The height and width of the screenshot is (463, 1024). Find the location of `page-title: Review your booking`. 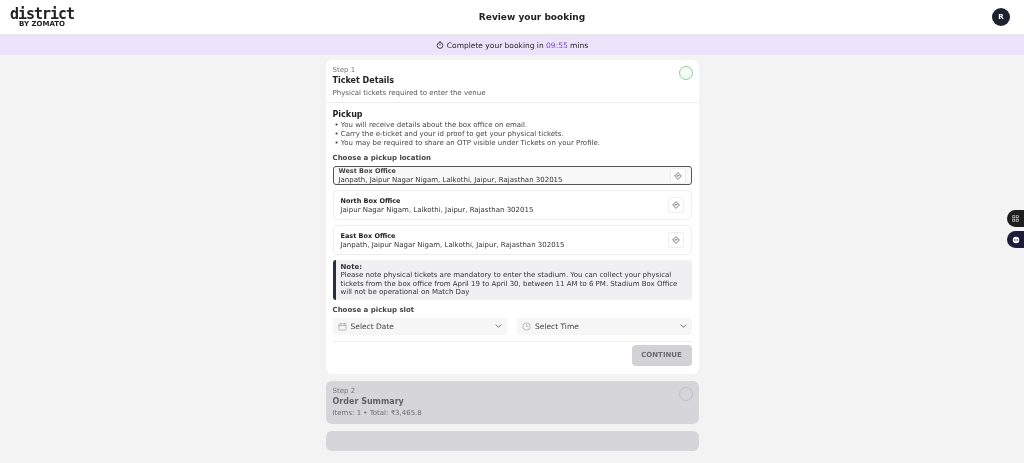

page-title: Review your booking is located at coordinates (532, 17).